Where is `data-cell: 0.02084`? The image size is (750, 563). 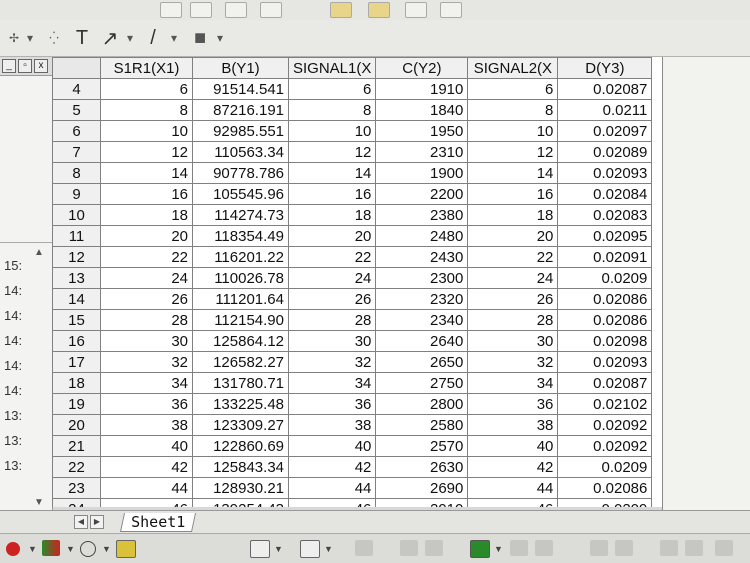 data-cell: 0.02084 is located at coordinates (605, 194).